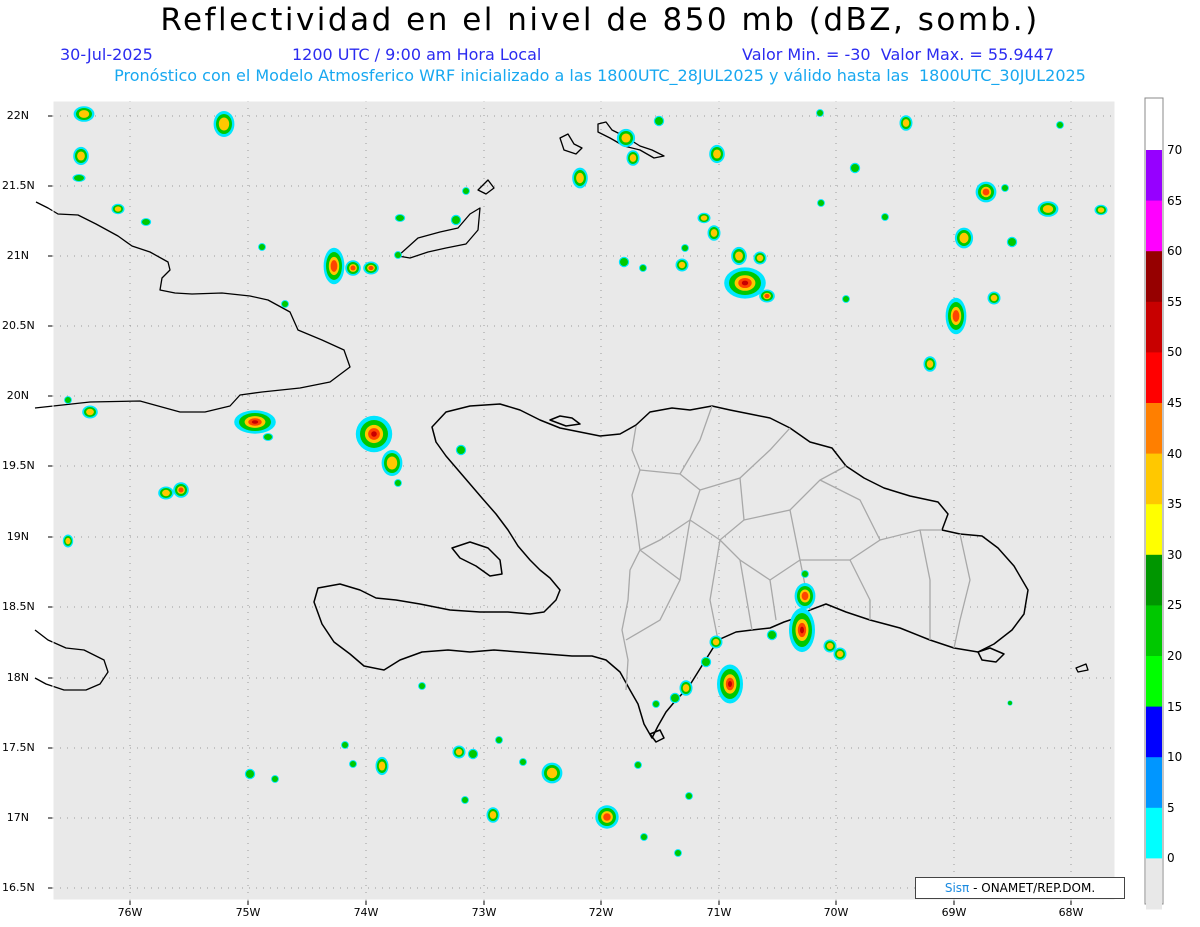 This screenshot has height=927, width=1200. Describe the element at coordinates (1071, 912) in the screenshot. I see `longitude-label: 68W` at that location.